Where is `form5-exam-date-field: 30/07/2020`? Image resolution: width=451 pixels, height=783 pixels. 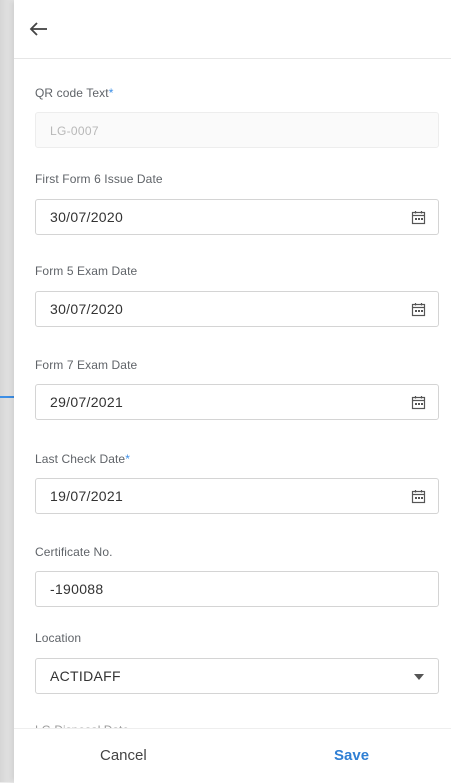 form5-exam-date-field: 30/07/2020 is located at coordinates (237, 309).